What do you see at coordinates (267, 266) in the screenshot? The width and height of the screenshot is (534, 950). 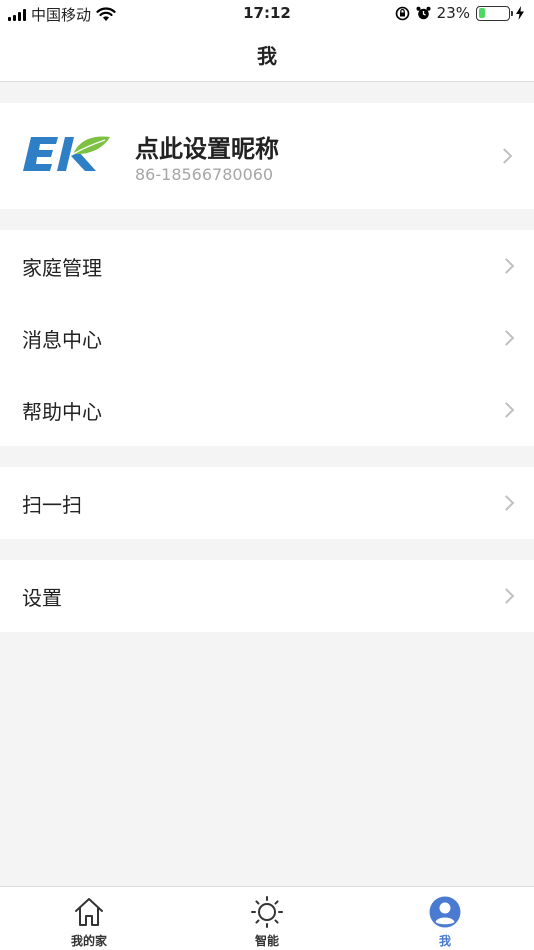 I see `menu-item-home-management: 家庭管理` at bounding box center [267, 266].